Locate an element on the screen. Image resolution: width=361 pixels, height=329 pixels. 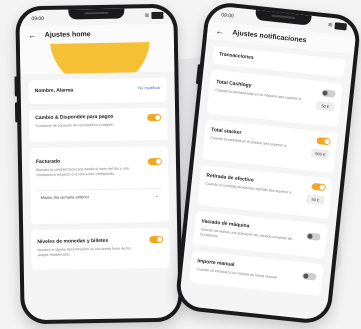
toggle-importe-manual is located at coordinates (309, 276).